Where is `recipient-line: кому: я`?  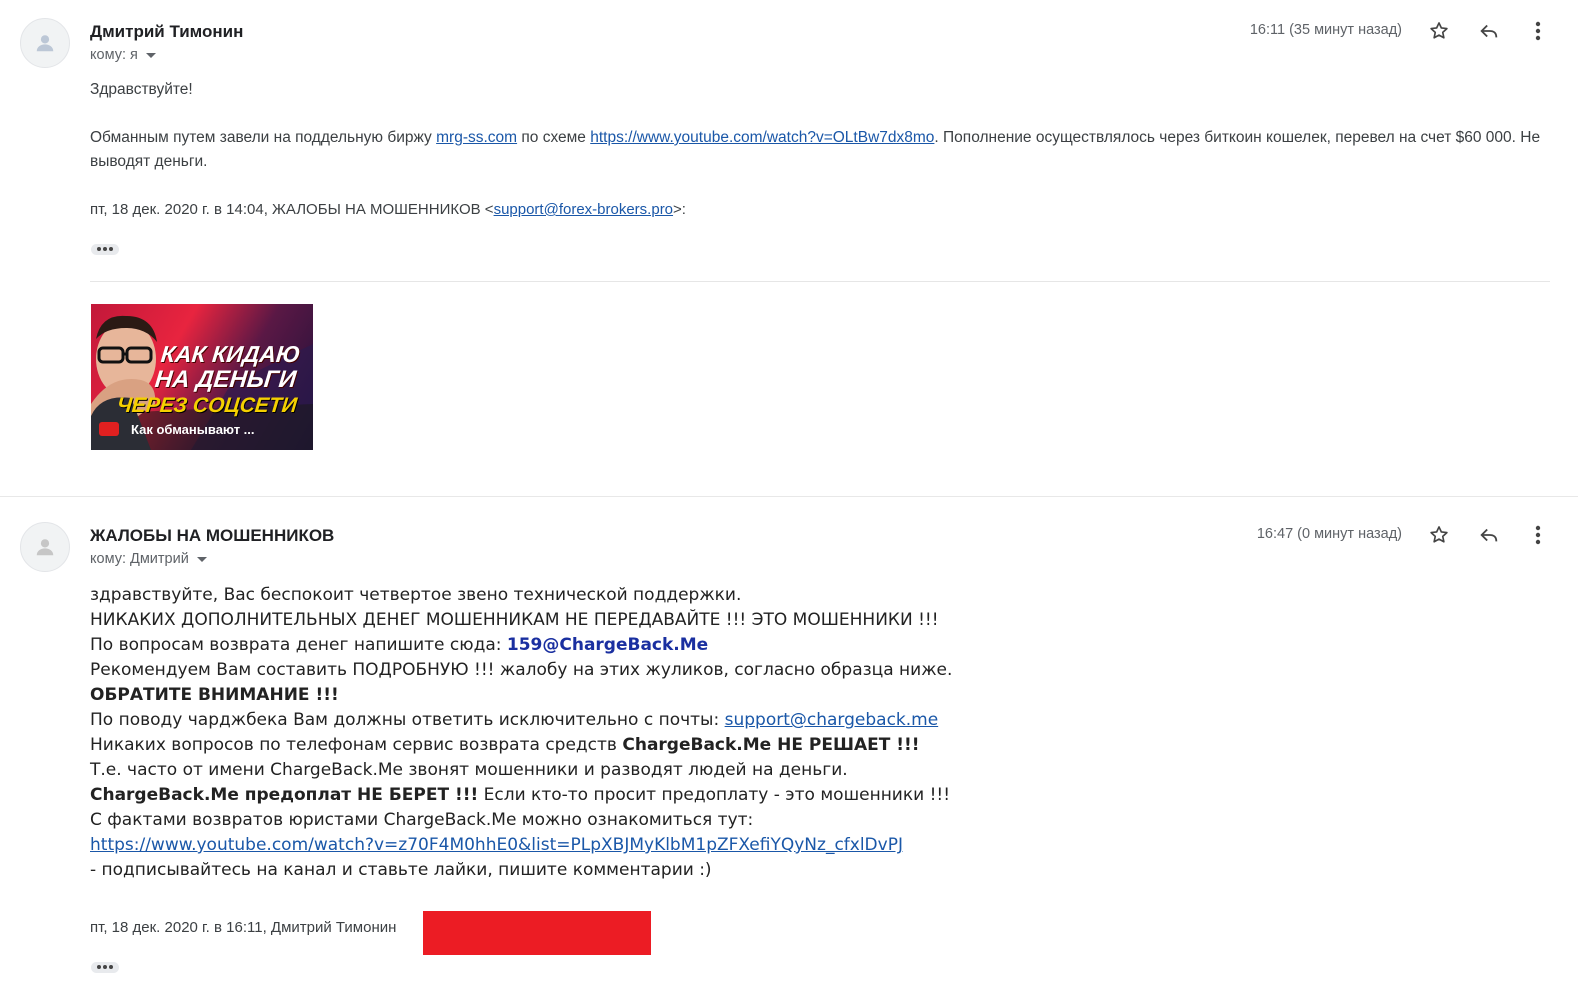
recipient-line: кому: я is located at coordinates (123, 55).